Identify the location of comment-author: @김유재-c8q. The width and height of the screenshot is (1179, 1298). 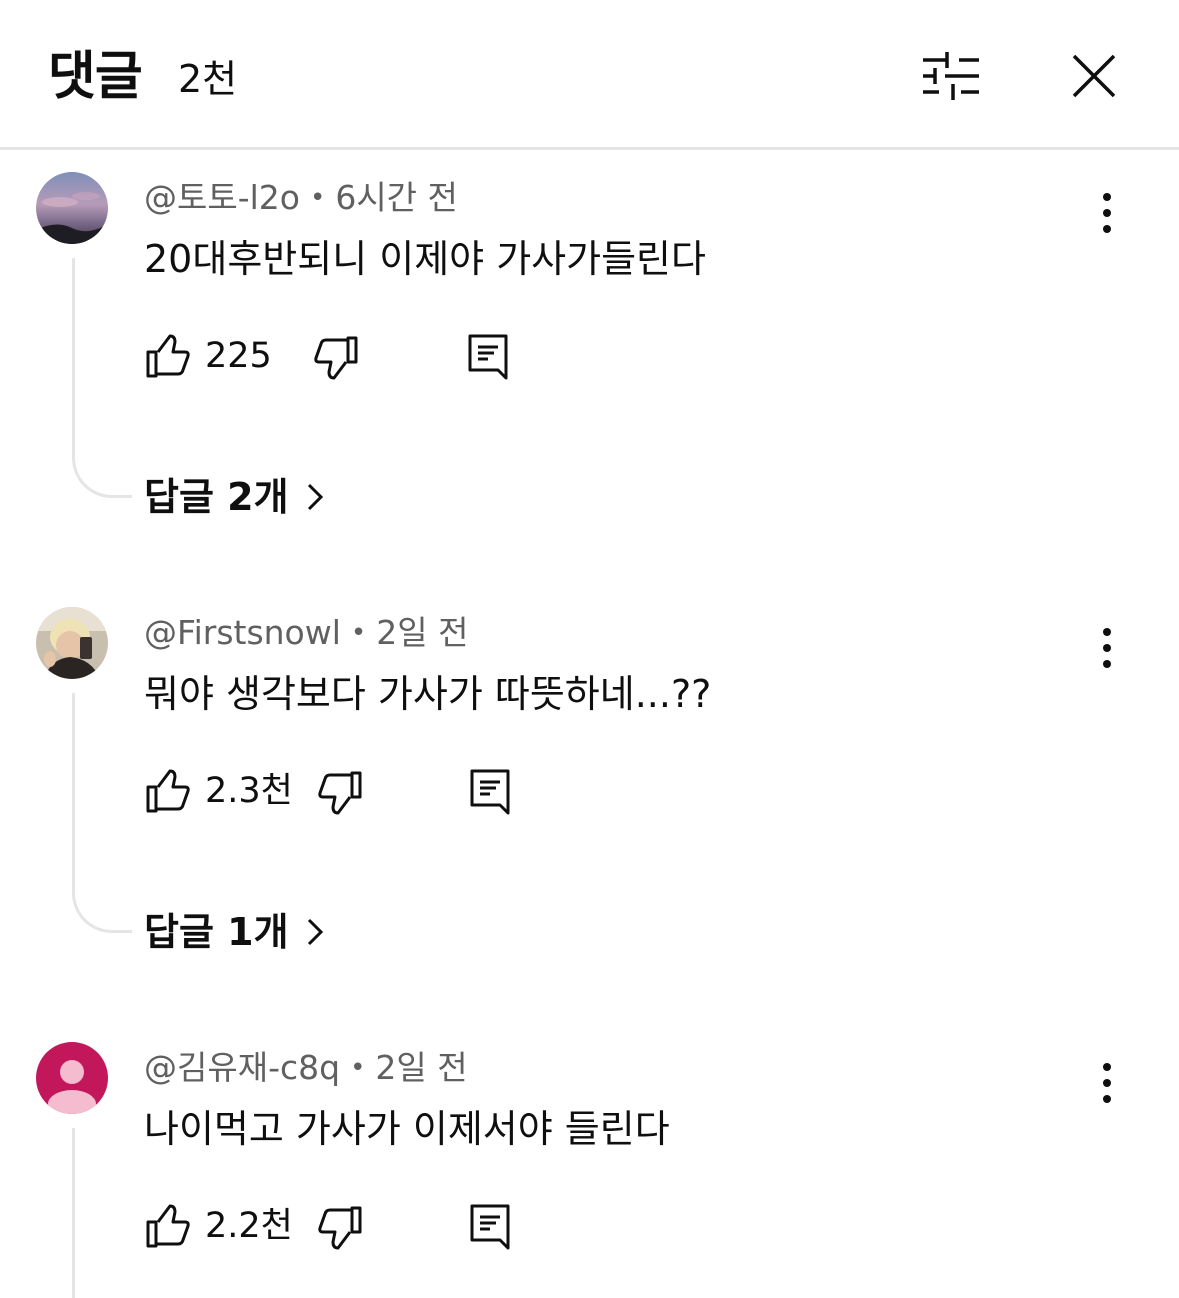
(242, 1067).